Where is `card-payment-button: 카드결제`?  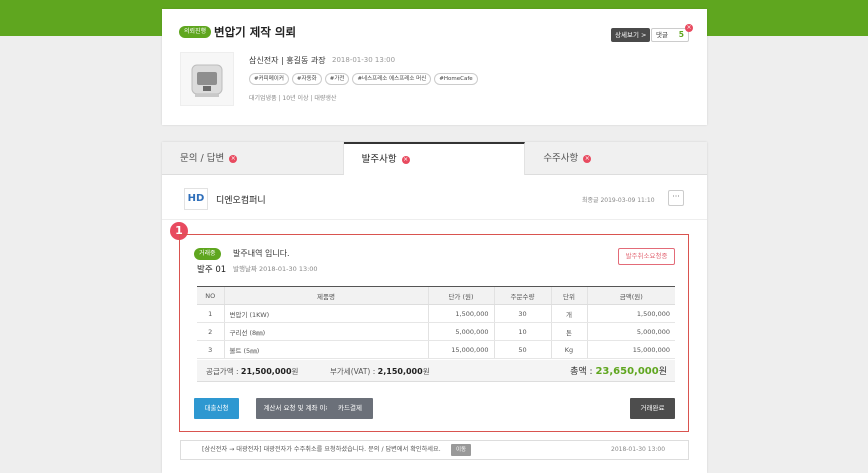 card-payment-button: 카드결제 is located at coordinates (350, 408).